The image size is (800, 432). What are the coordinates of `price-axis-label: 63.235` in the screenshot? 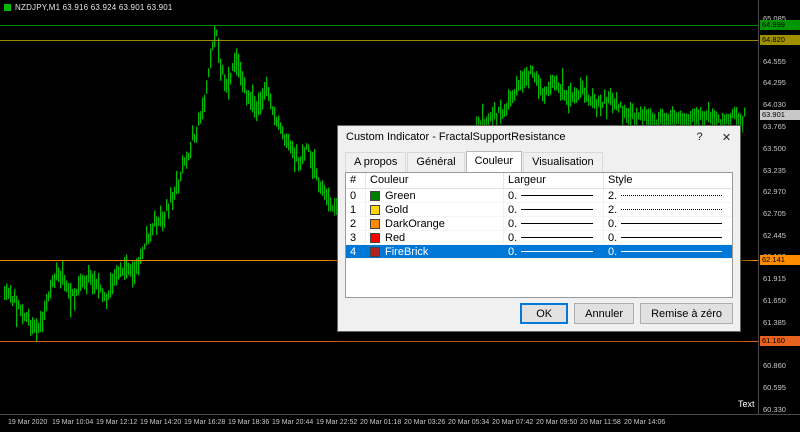 It's located at (774, 170).